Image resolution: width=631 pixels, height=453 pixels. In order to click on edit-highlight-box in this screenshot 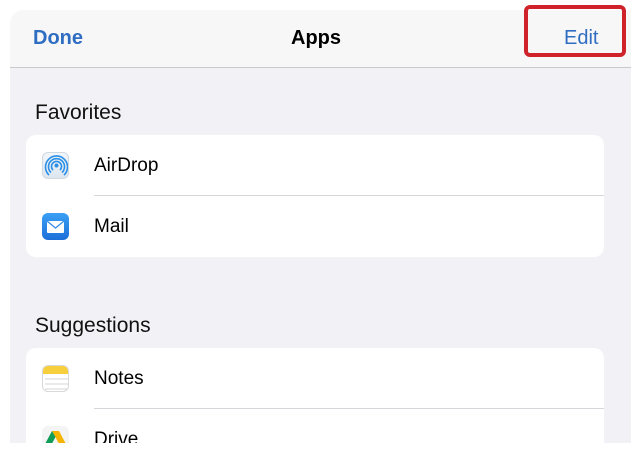, I will do `click(575, 31)`.